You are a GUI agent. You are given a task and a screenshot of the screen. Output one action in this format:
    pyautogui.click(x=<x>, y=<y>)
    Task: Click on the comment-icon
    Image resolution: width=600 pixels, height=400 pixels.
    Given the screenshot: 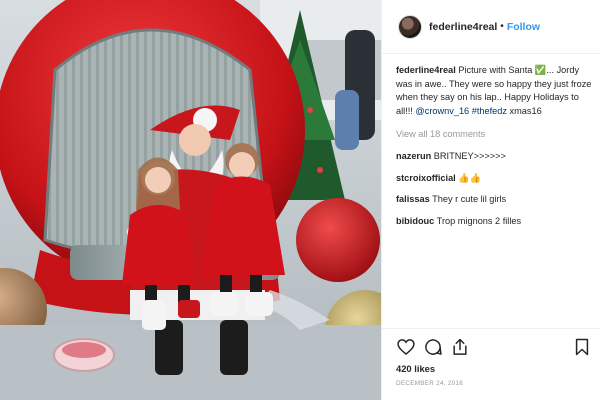 What is the action you would take?
    pyautogui.click(x=433, y=347)
    